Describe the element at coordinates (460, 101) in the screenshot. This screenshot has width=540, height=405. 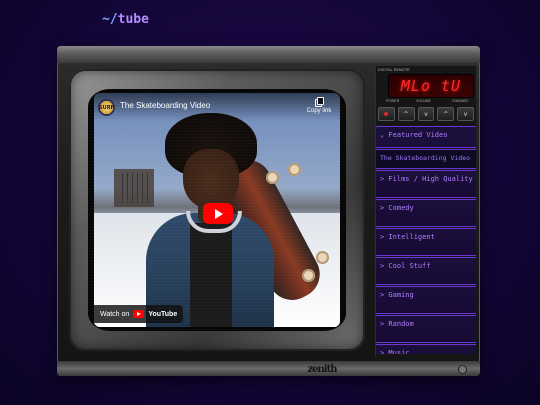
I see `channel-label: CHANNEL` at that location.